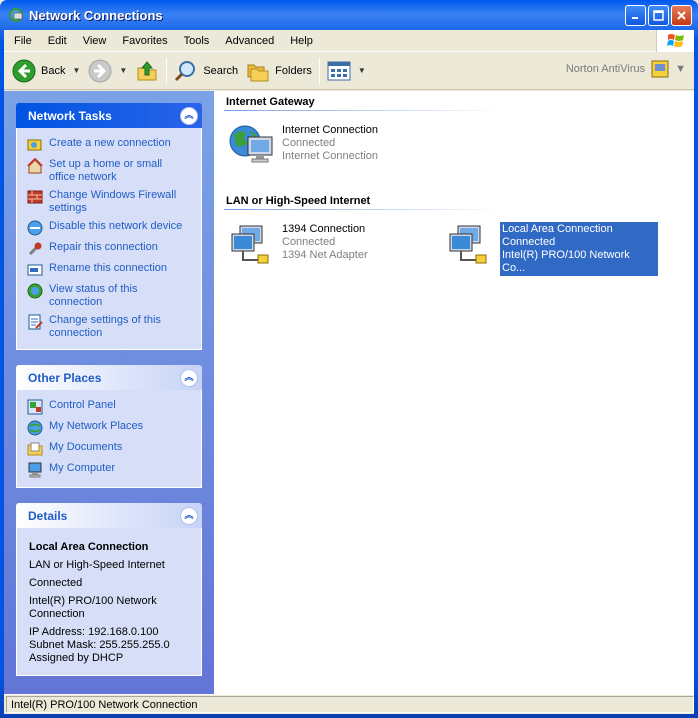 The height and width of the screenshot is (718, 698). Describe the element at coordinates (349, 15) in the screenshot. I see `title-bar: Network Connections` at that location.